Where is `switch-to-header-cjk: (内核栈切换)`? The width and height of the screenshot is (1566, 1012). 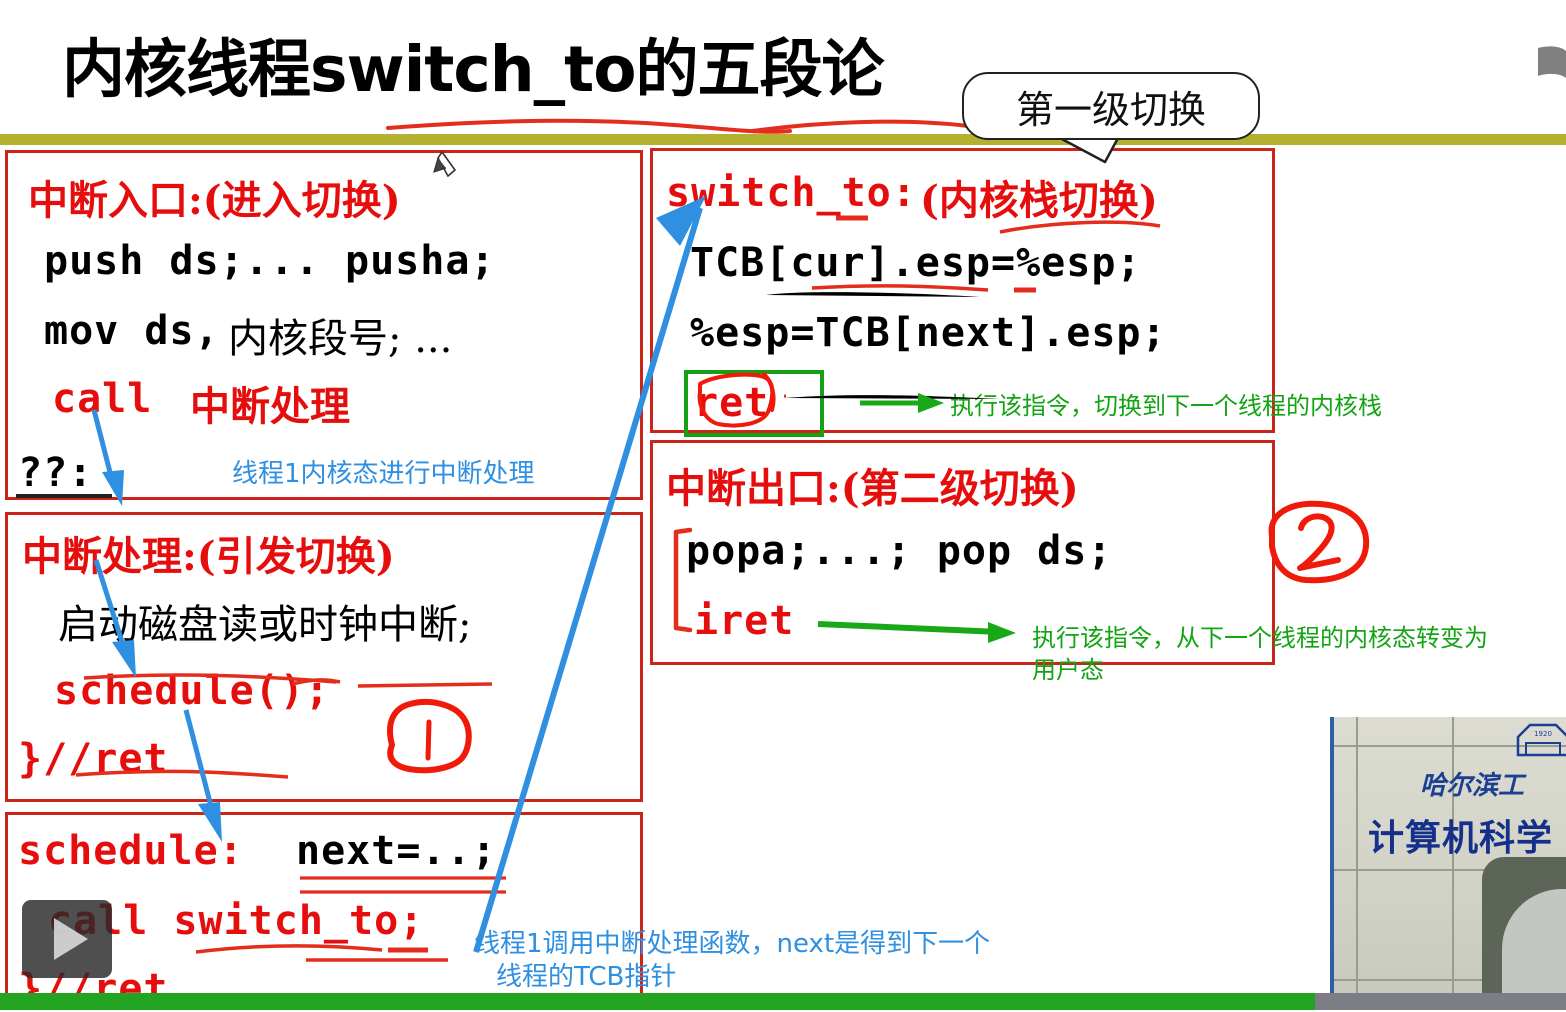 switch-to-header-cjk: (内核栈切换) is located at coordinates (1039, 200).